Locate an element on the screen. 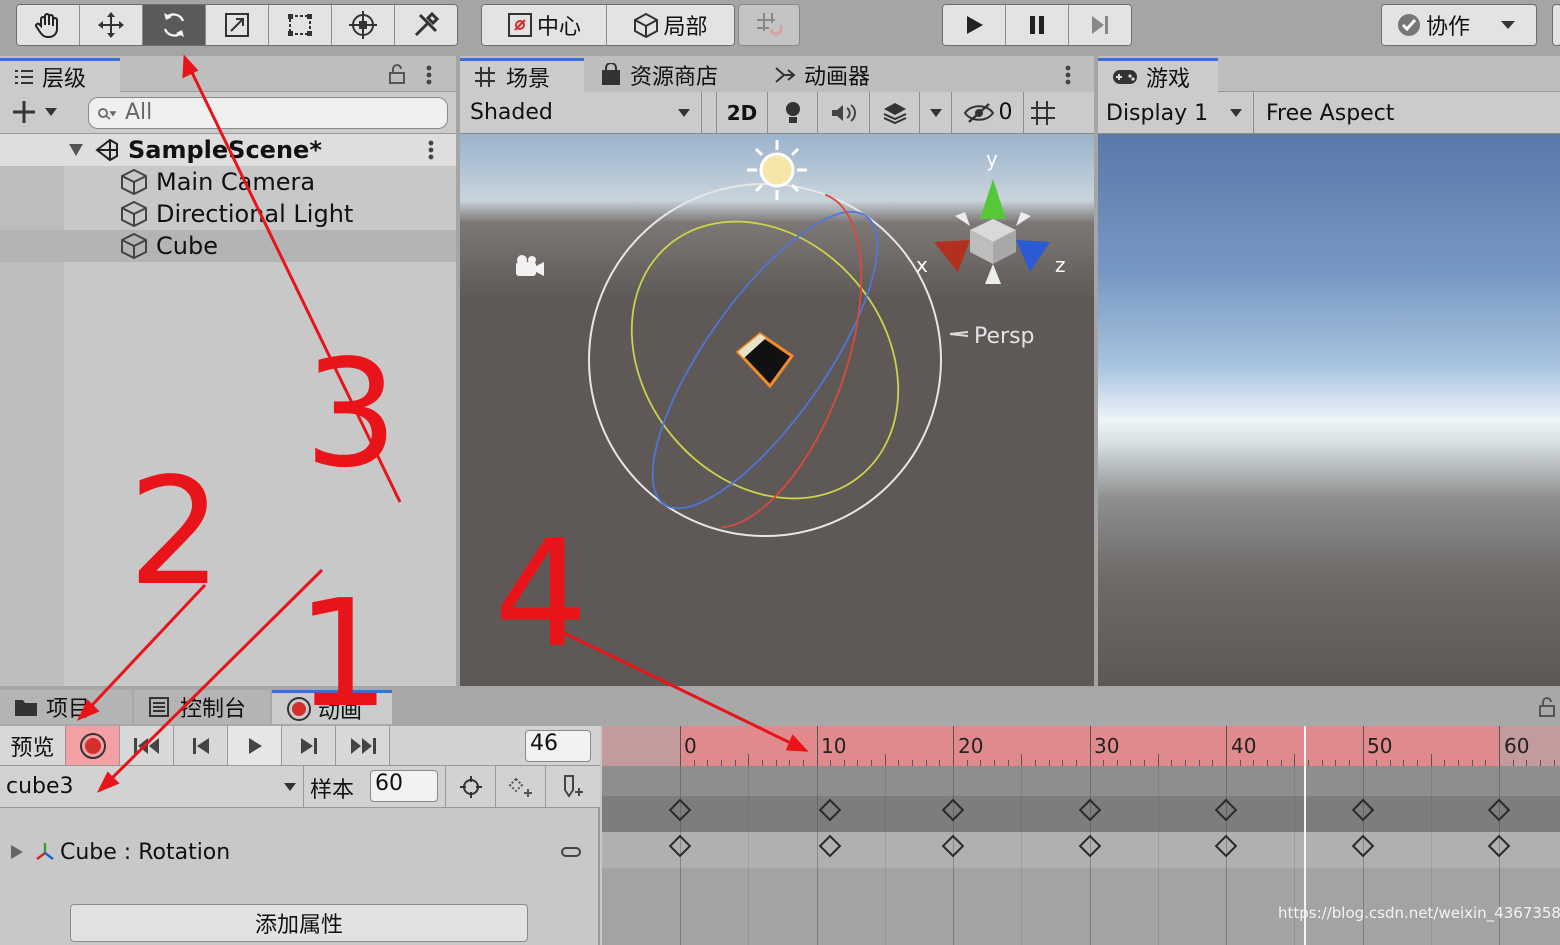 The height and width of the screenshot is (945, 1560). play-button is located at coordinates (974, 25).